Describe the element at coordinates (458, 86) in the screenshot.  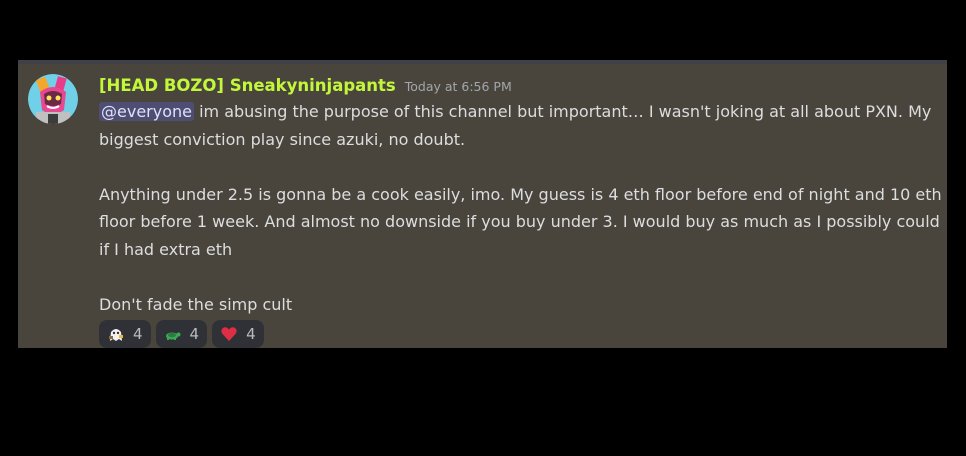
I see `timestamp: Today at 6:56 PM` at that location.